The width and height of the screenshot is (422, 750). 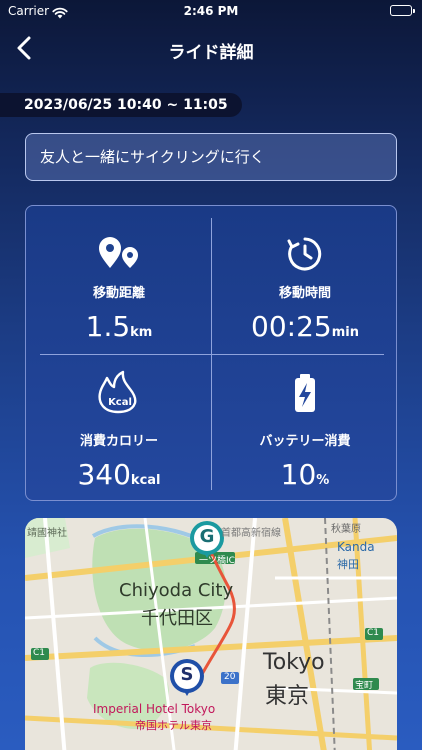 What do you see at coordinates (173, 725) in the screenshot?
I see `map-label-hotel-jp: 帝国ホテル東京` at bounding box center [173, 725].